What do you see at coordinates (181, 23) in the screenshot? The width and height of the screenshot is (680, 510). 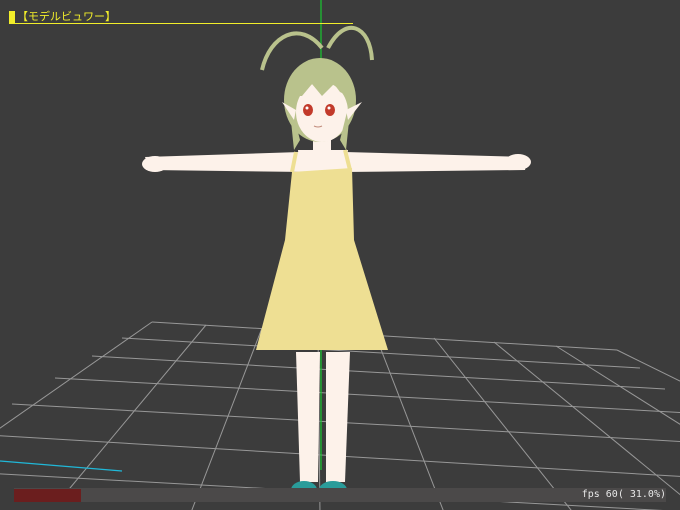 I see `title-underline` at bounding box center [181, 23].